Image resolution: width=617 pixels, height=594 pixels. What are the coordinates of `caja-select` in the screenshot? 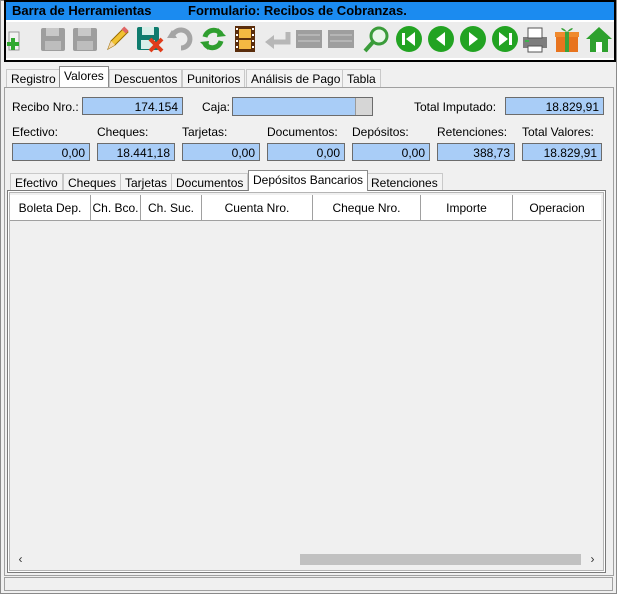 It's located at (302, 106).